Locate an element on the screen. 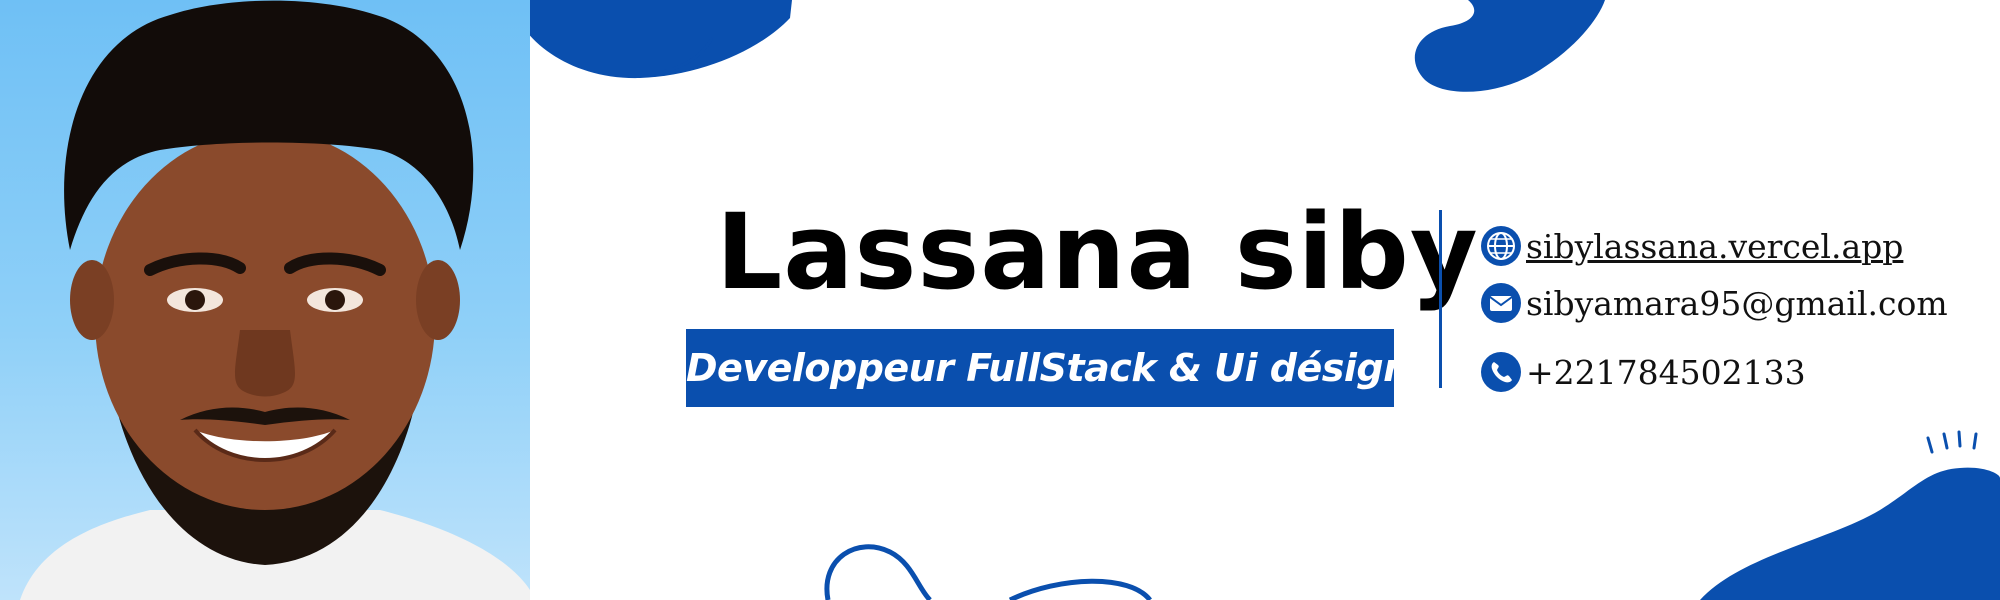 The width and height of the screenshot is (2000, 600). bottom-right-strokes is located at coordinates (1952, 442).